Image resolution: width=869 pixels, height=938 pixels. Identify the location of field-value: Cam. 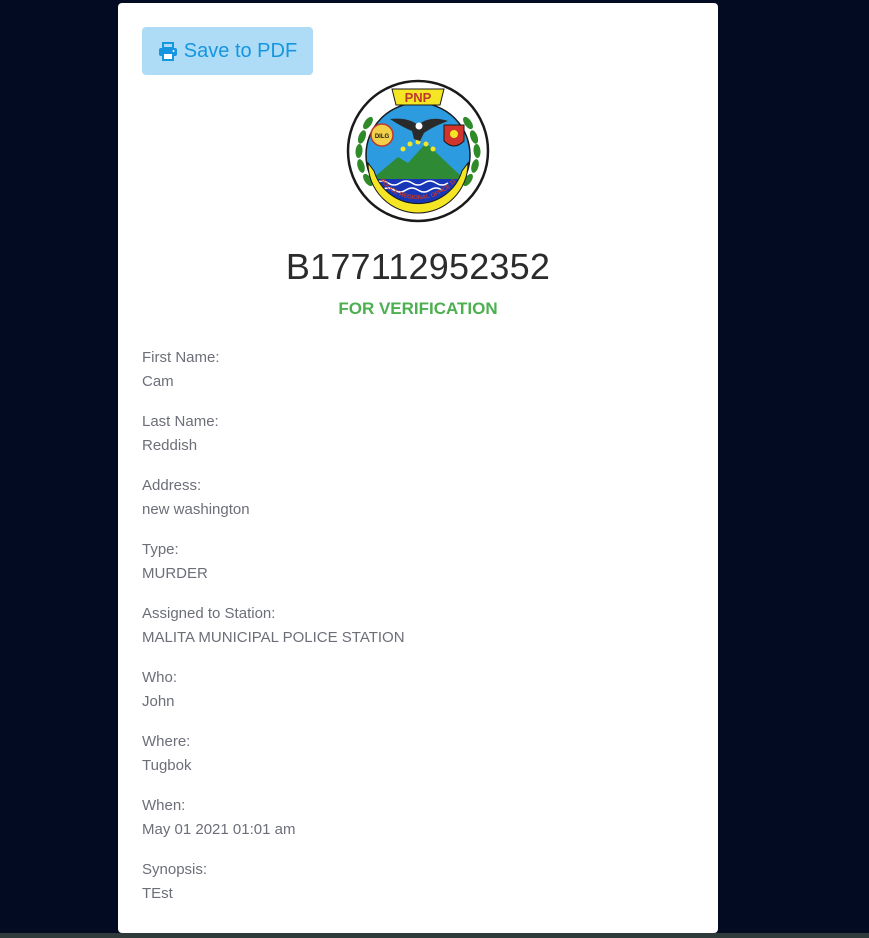
(158, 381).